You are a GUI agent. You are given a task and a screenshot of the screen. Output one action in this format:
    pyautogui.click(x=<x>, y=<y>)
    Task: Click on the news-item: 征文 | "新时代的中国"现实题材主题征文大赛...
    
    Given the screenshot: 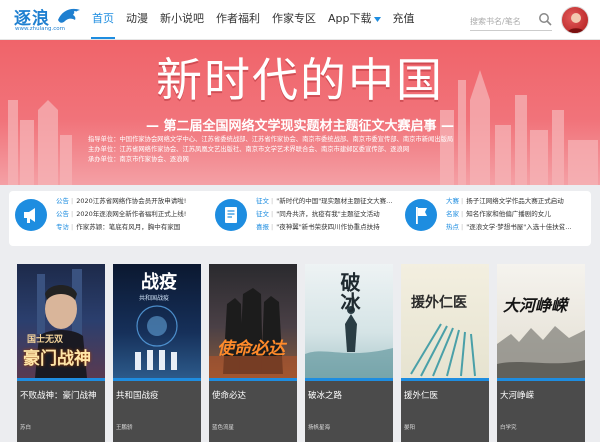 What is the action you would take?
    pyautogui.click(x=324, y=201)
    